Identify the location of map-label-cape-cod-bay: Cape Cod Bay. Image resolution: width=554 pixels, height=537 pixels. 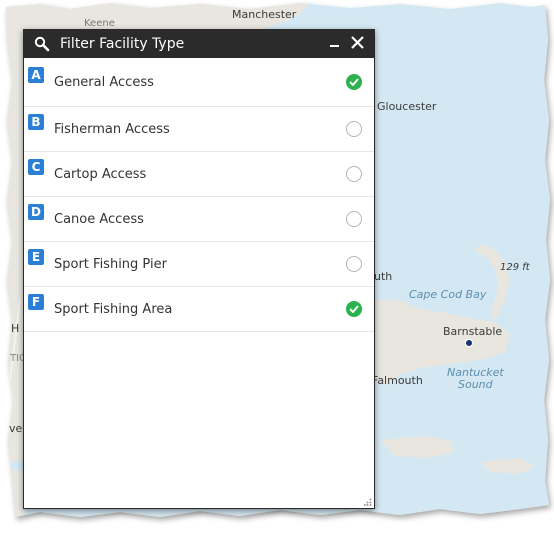
(448, 294).